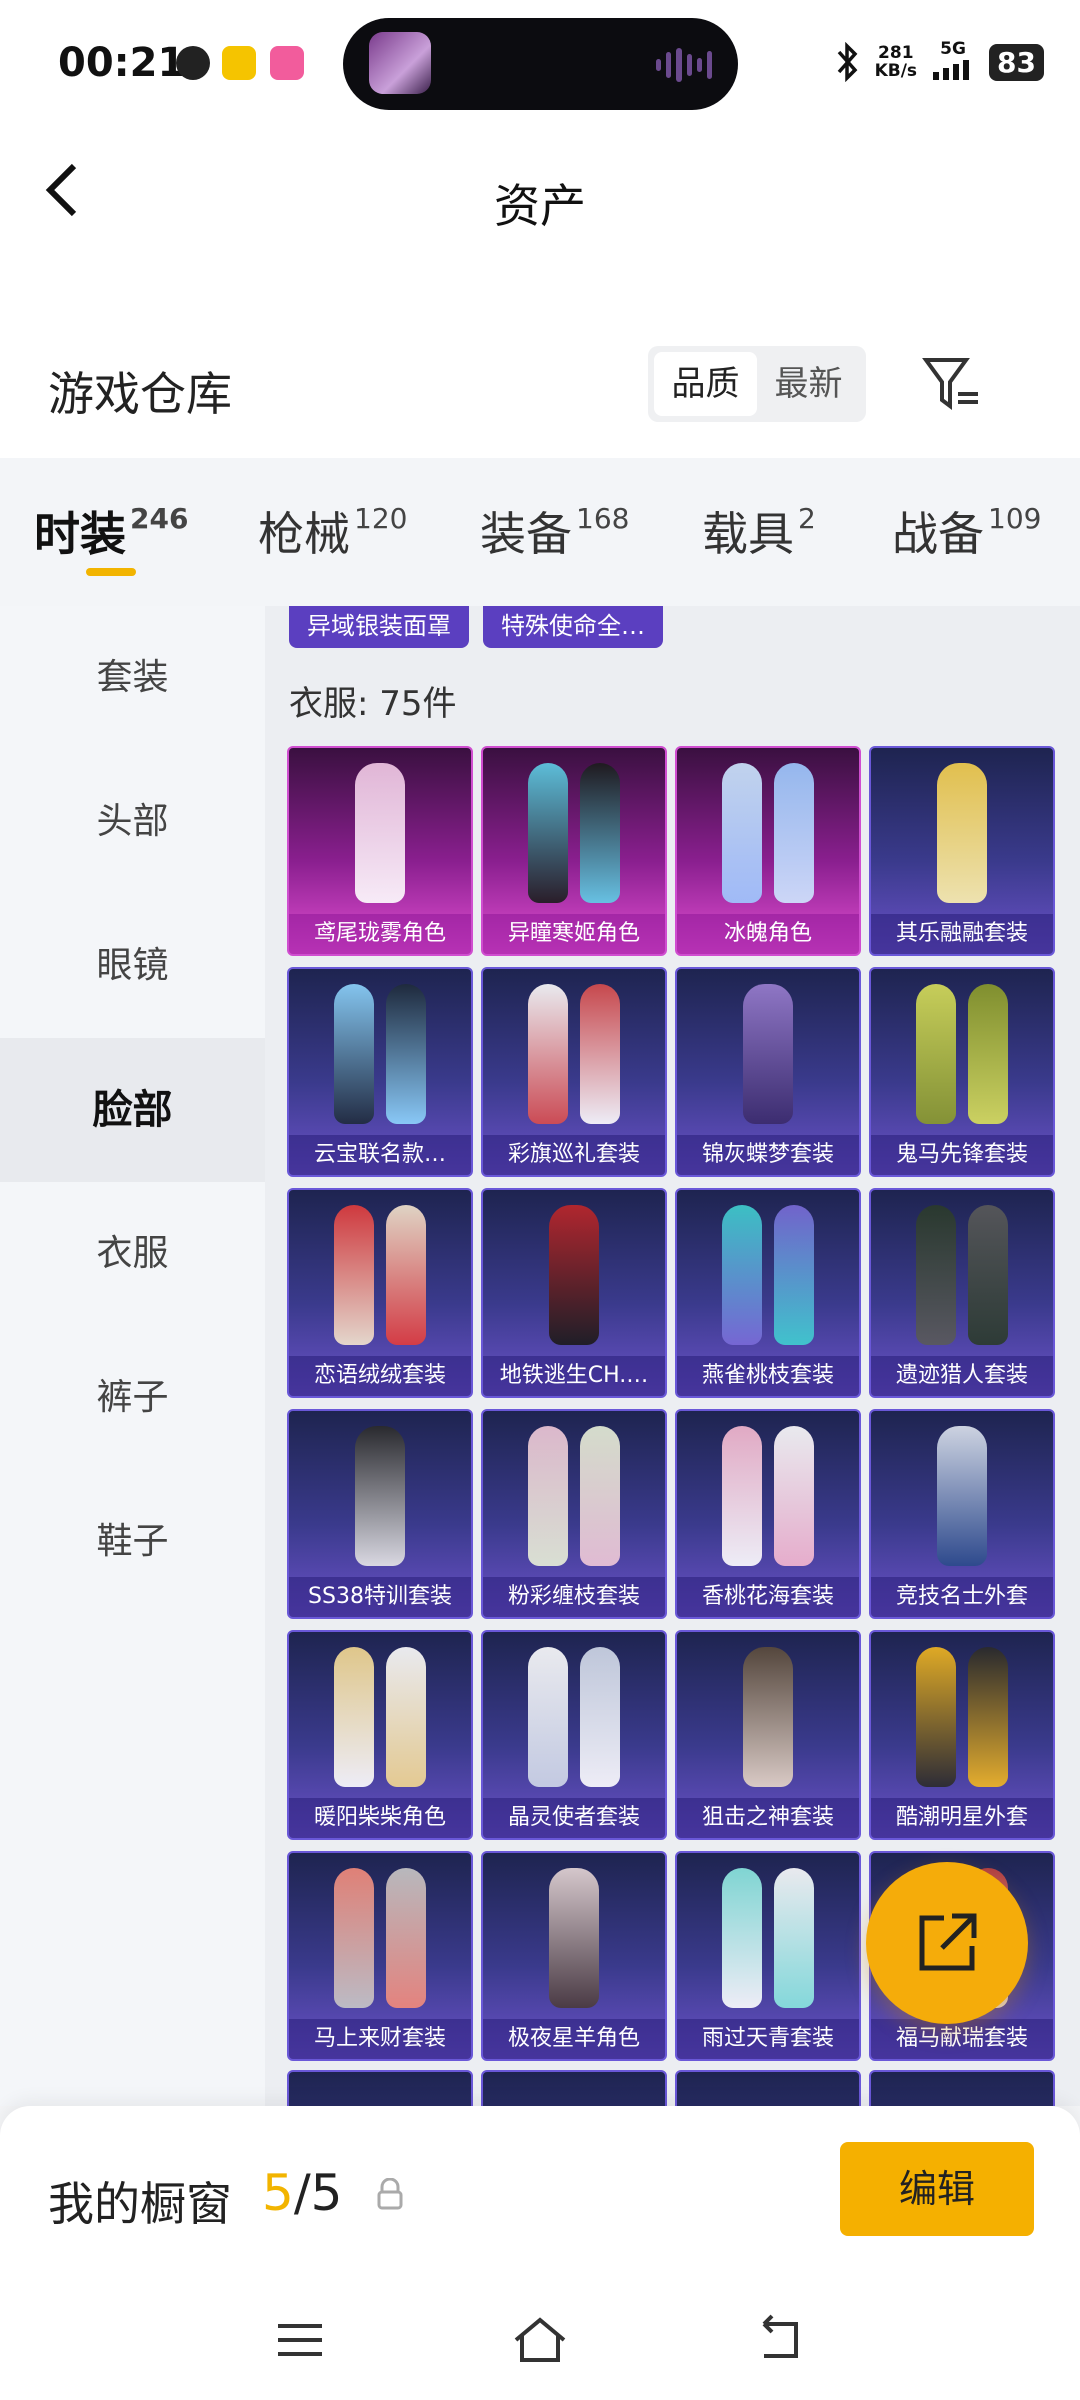 The width and height of the screenshot is (1080, 2400). What do you see at coordinates (768, 1155) in the screenshot?
I see `item-name: 锦灰蝶梦套装` at bounding box center [768, 1155].